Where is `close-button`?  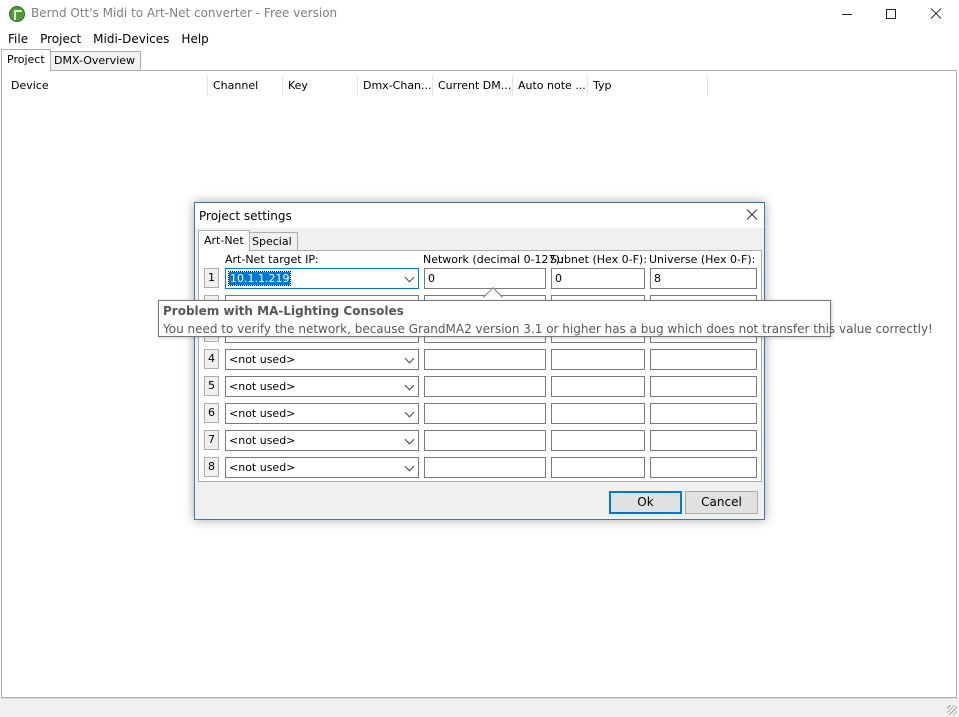
close-button is located at coordinates (936, 14).